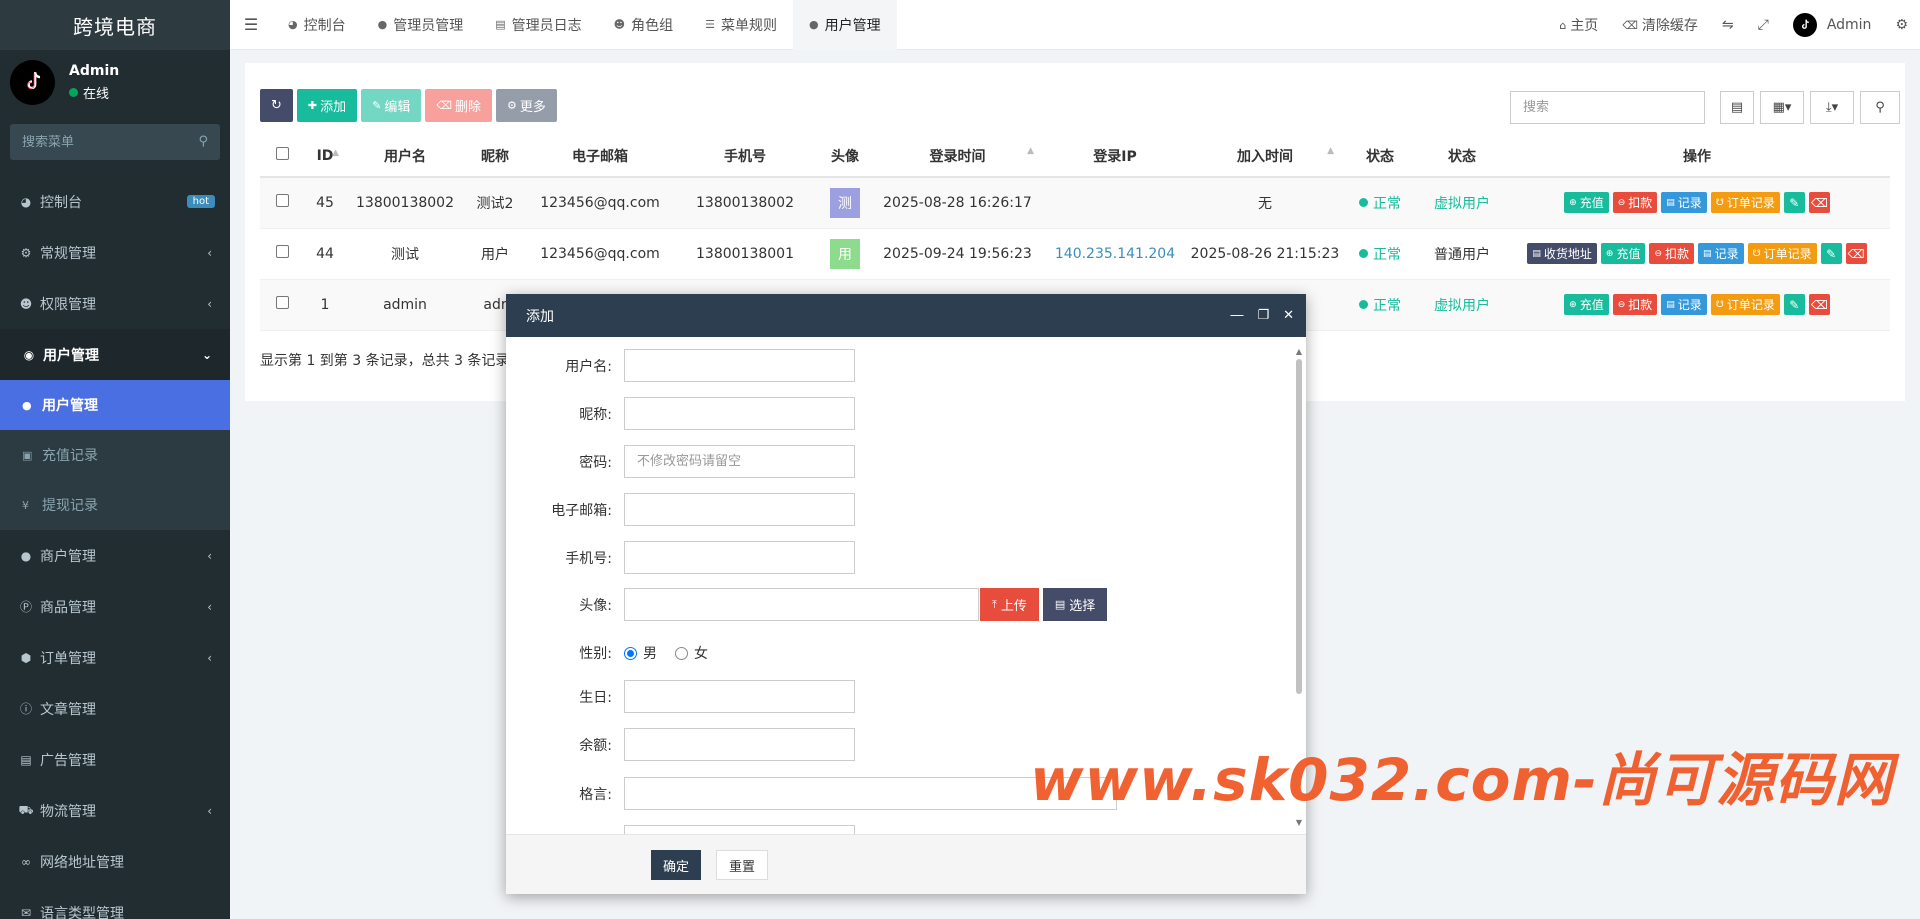 The width and height of the screenshot is (1920, 919). What do you see at coordinates (1009, 604) in the screenshot?
I see `upload-button: ⤒ 上传` at bounding box center [1009, 604].